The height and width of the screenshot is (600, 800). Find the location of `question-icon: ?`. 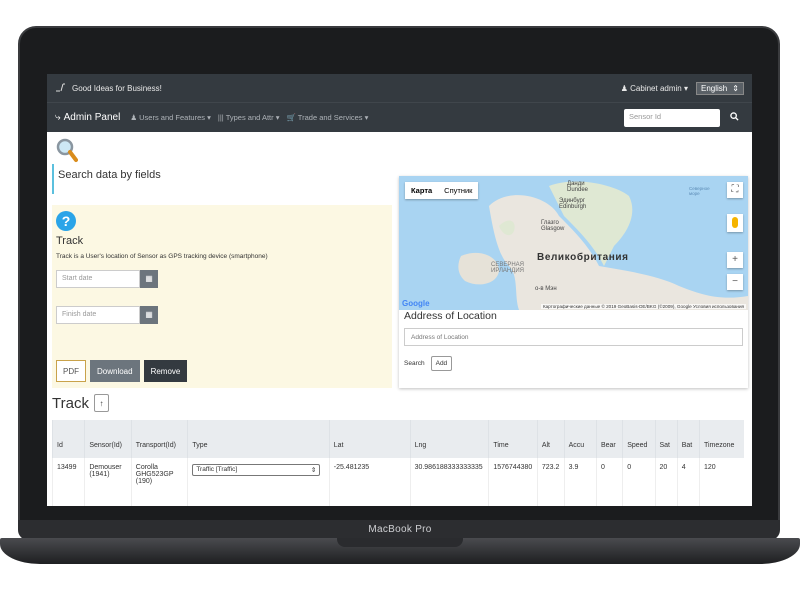

question-icon: ? is located at coordinates (66, 221).